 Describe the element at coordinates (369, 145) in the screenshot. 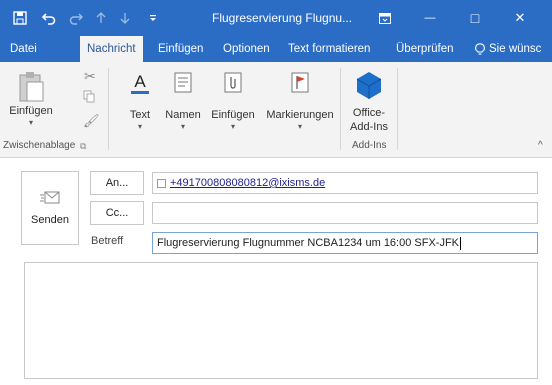

I see `group-label-addins: Add-Ins` at that location.